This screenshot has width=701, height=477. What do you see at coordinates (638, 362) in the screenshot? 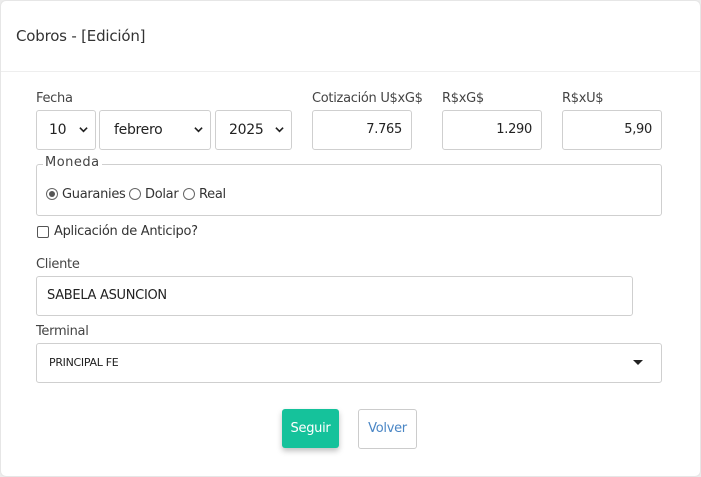
I see `caret-down-icon` at bounding box center [638, 362].